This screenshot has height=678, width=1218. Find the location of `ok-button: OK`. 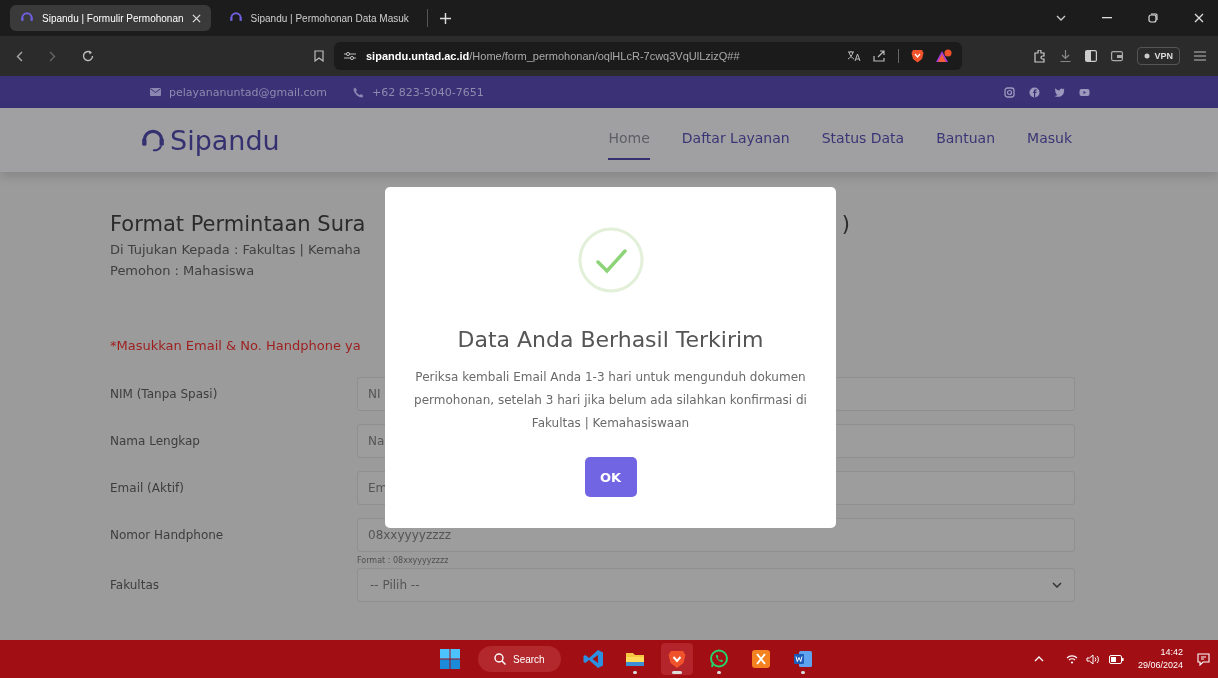

ok-button: OK is located at coordinates (610, 477).